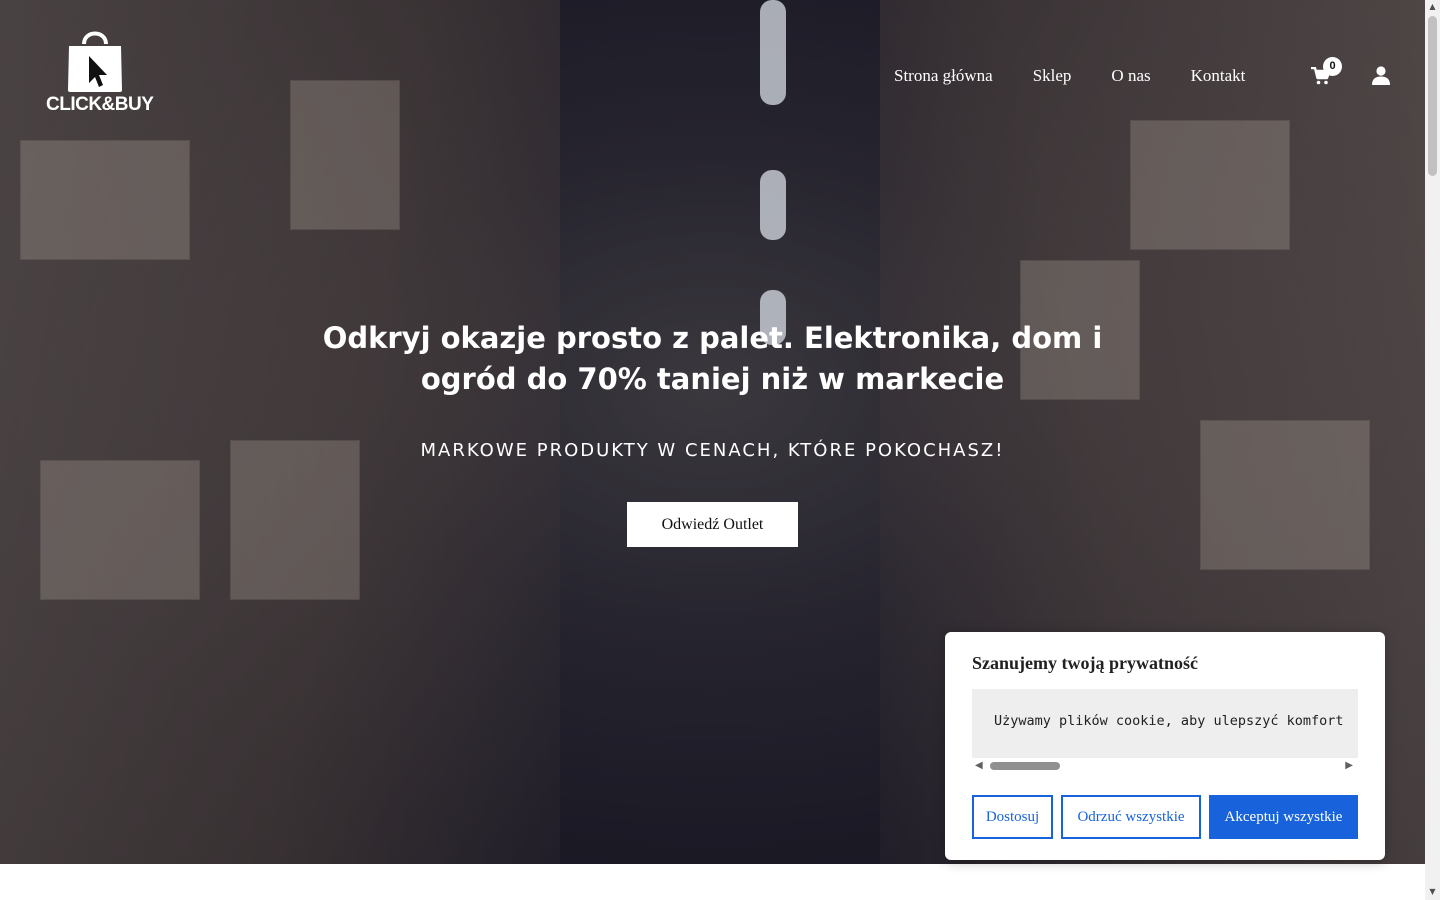 The image size is (1440, 900). What do you see at coordinates (943, 76) in the screenshot?
I see `nav-link-home: Strona główna` at bounding box center [943, 76].